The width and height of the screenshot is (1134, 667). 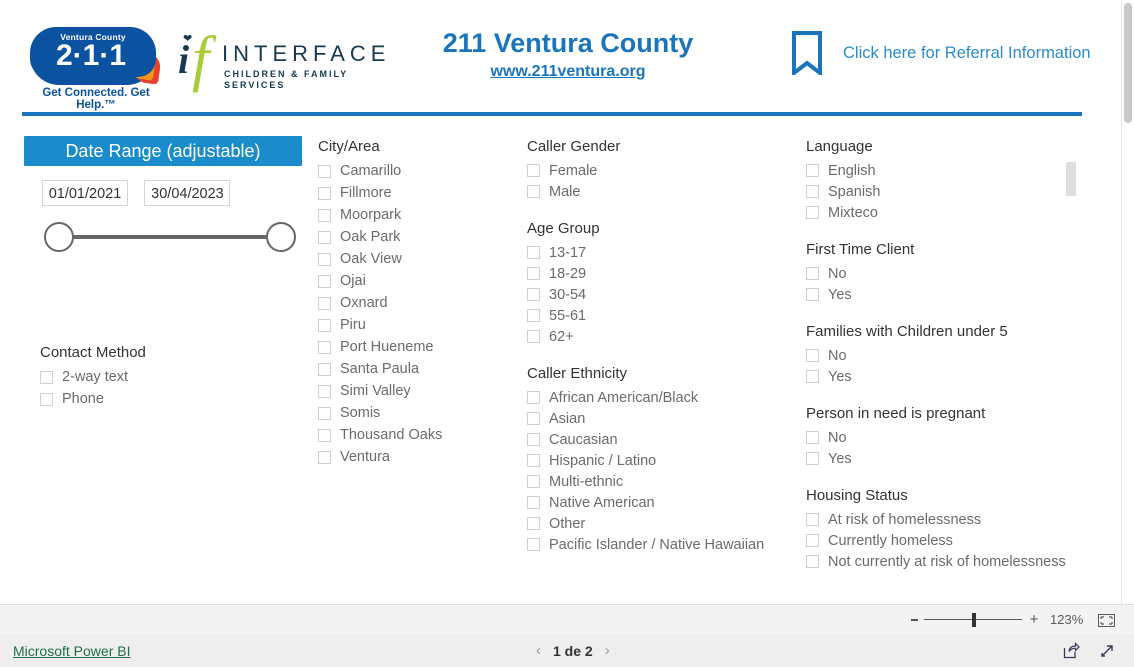 I want to click on checkbox-row: 55-61, so click(x=662, y=315).